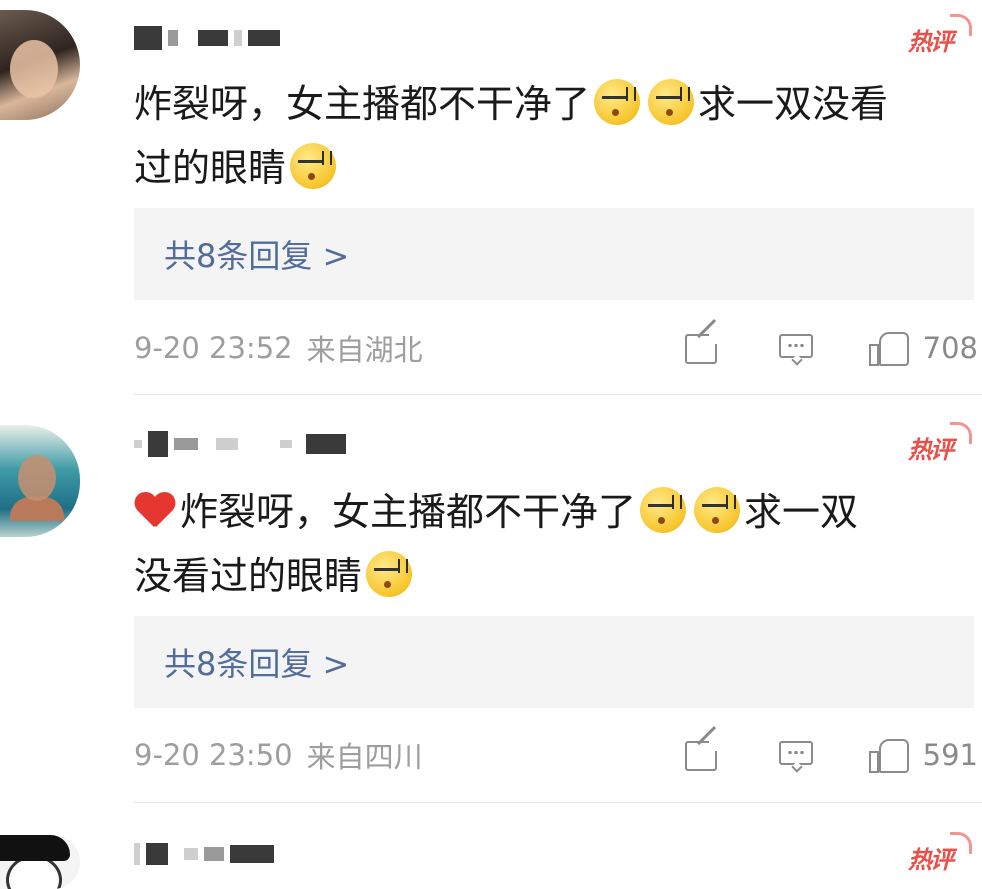 Image resolution: width=982 pixels, height=889 pixels. What do you see at coordinates (213, 755) in the screenshot?
I see `timestamp: 9-20 23:50` at bounding box center [213, 755].